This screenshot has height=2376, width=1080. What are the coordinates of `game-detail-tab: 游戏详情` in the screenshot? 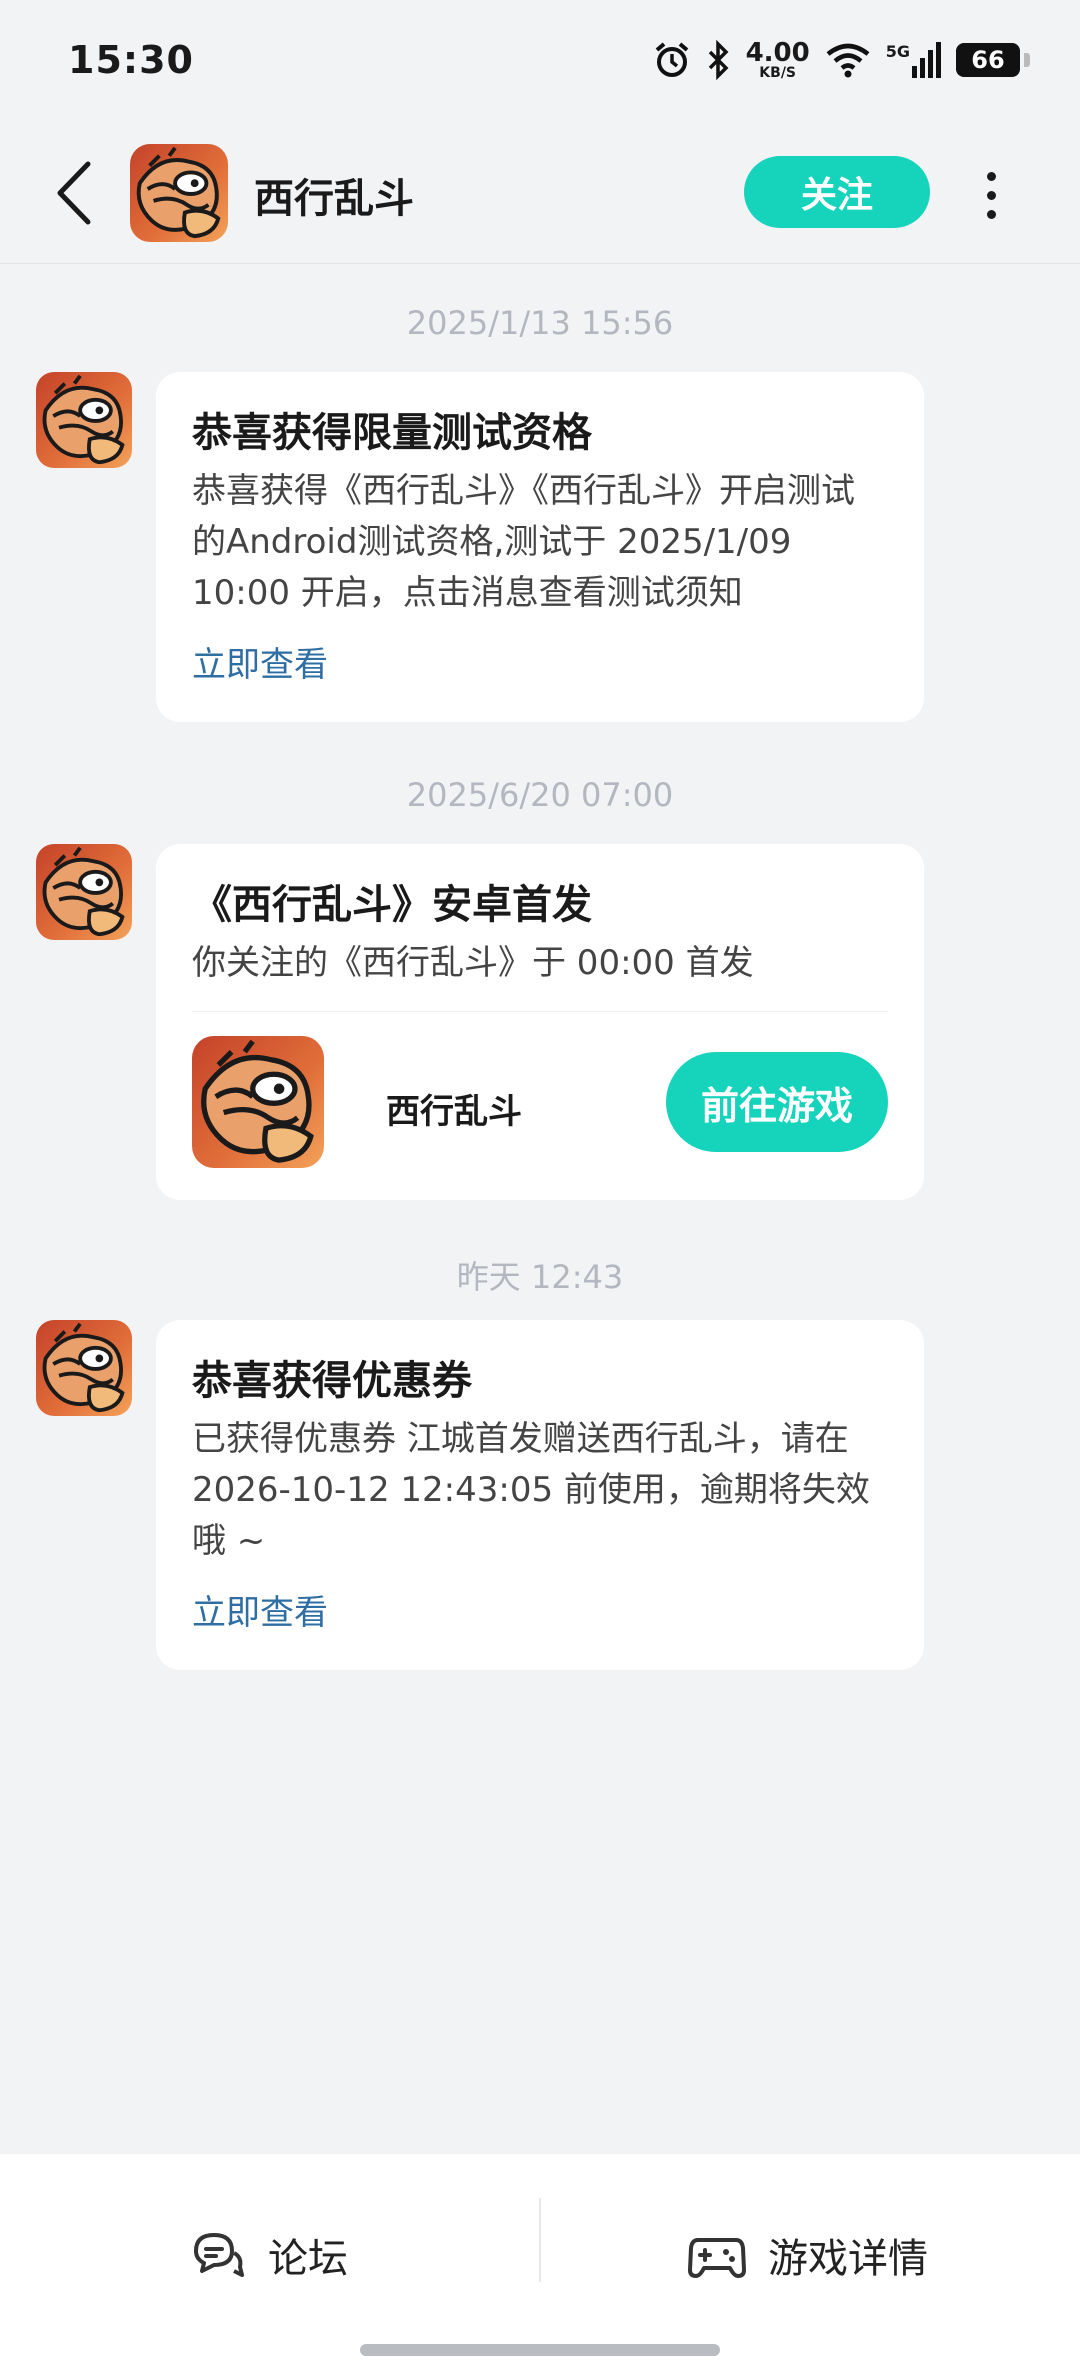 It's located at (808, 2255).